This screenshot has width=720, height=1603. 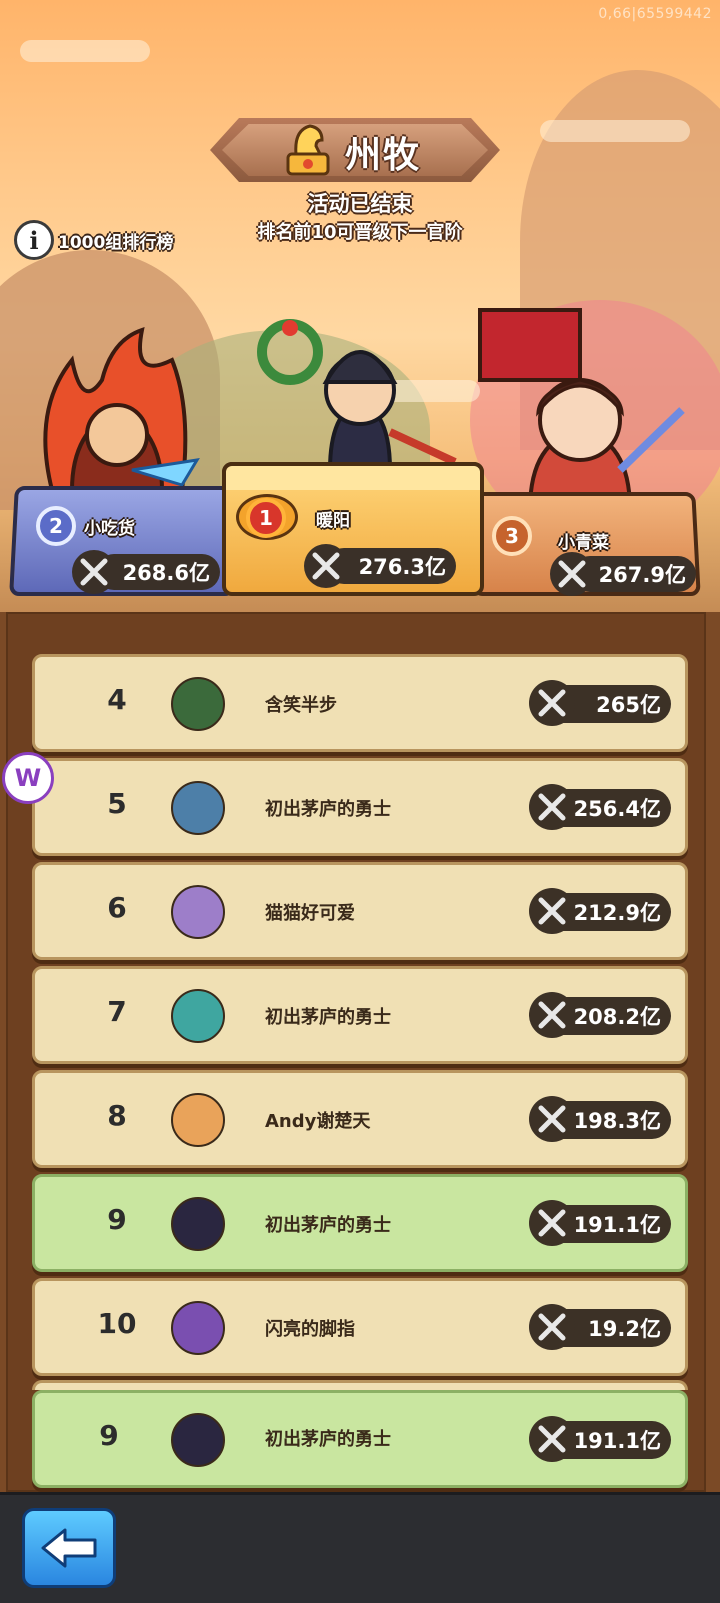 What do you see at coordinates (117, 907) in the screenshot?
I see `row-rank: 6` at bounding box center [117, 907].